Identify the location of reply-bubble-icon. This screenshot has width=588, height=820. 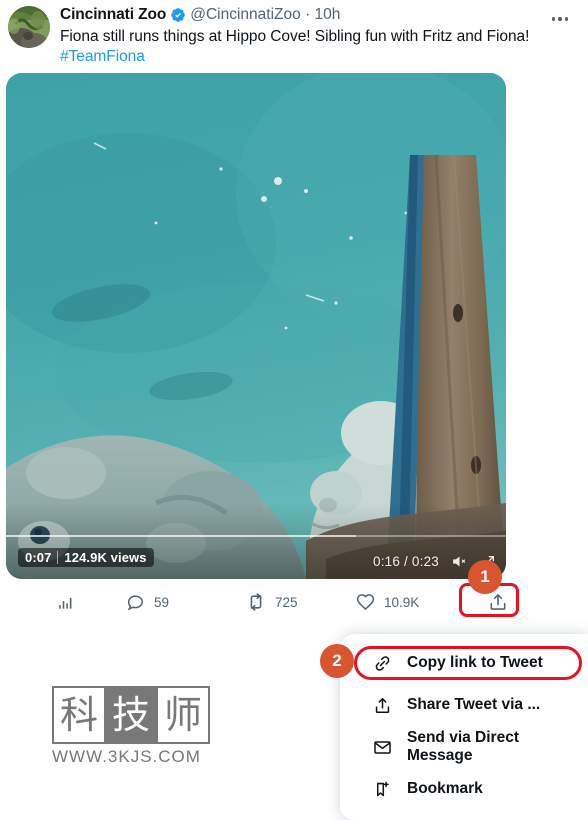
(135, 602).